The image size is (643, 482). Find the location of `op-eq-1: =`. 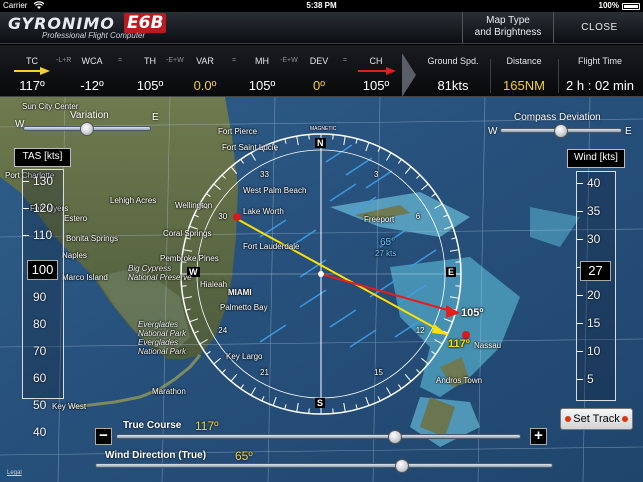

op-eq-1: = is located at coordinates (120, 60).